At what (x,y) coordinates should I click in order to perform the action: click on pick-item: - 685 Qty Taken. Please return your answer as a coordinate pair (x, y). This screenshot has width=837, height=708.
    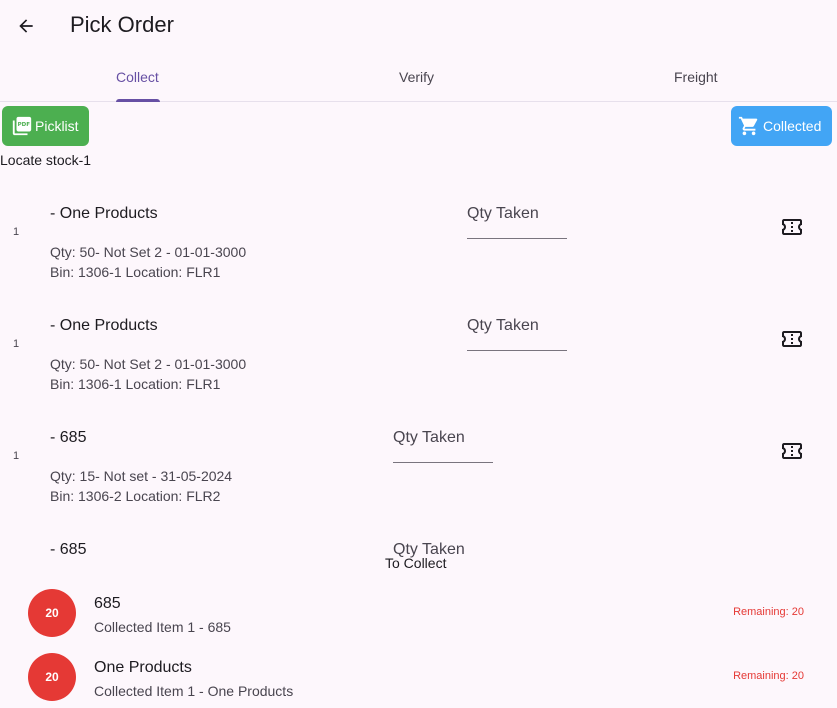
    Looking at the image, I should click on (418, 543).